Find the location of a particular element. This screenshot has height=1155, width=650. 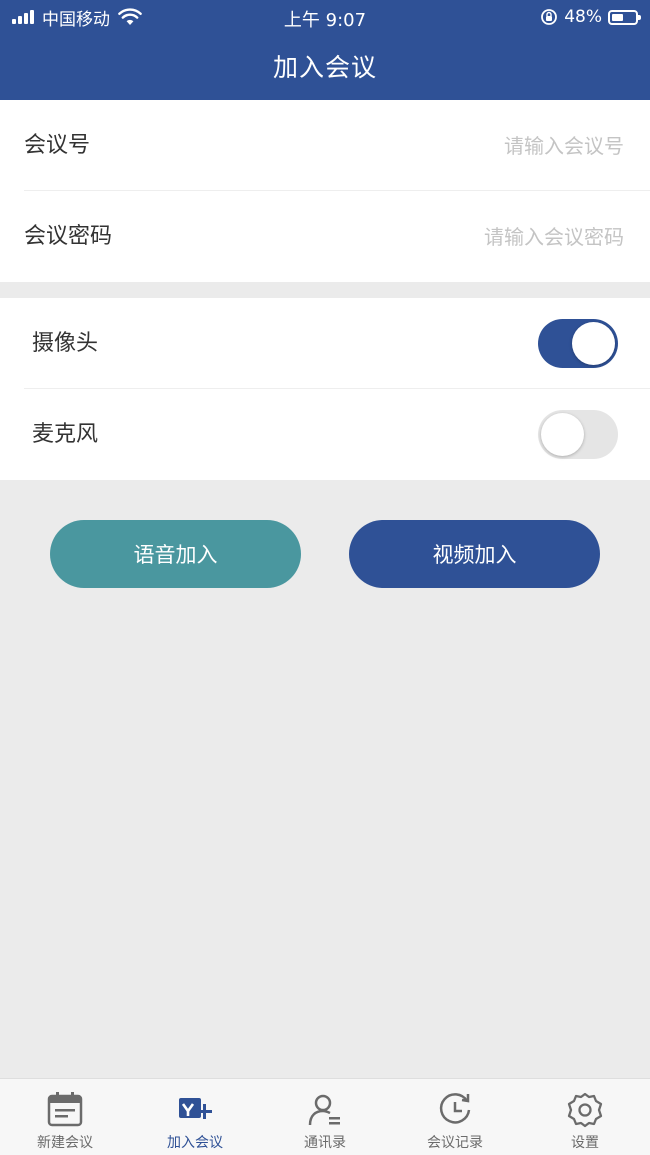

tab-join-meeting: 加入会议 is located at coordinates (195, 1117).